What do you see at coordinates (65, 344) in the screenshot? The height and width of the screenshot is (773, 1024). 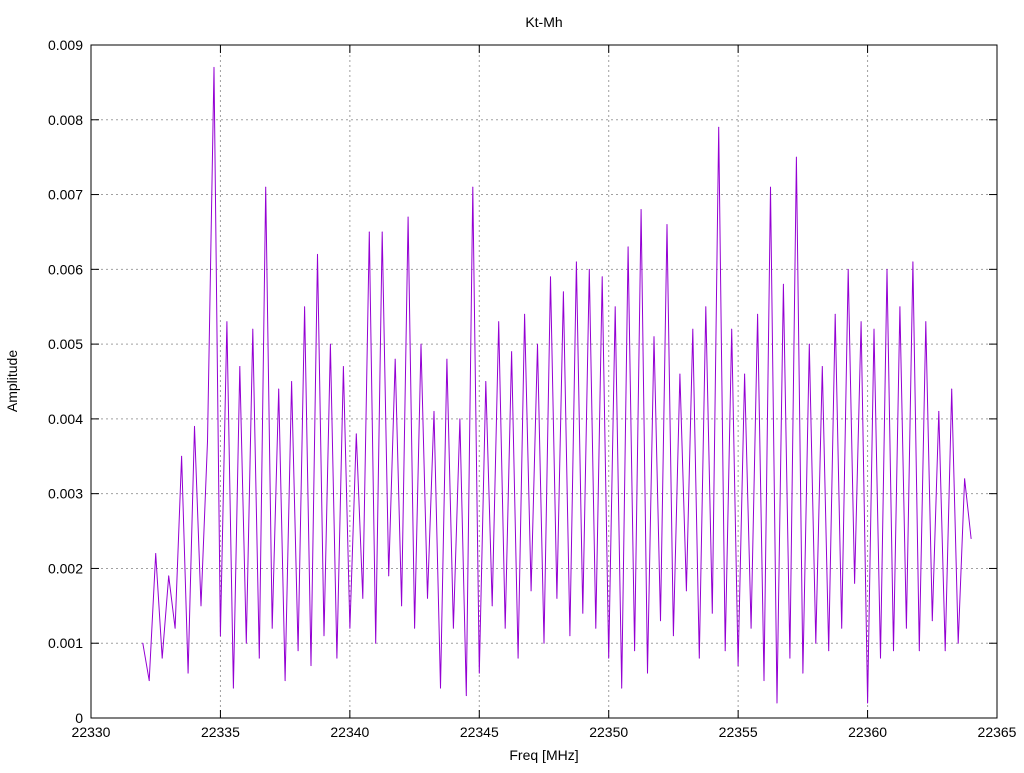 I see `y-tick-label: 0.005` at bounding box center [65, 344].